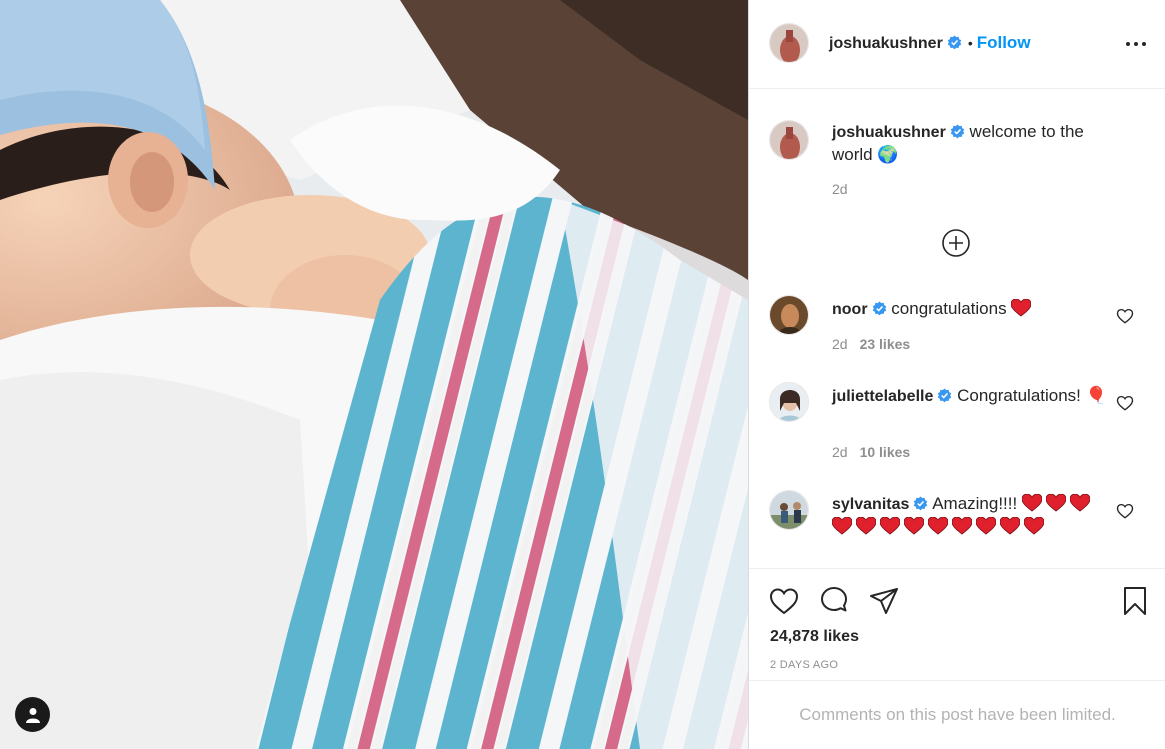  I want to click on author-avatar, so click(789, 43).